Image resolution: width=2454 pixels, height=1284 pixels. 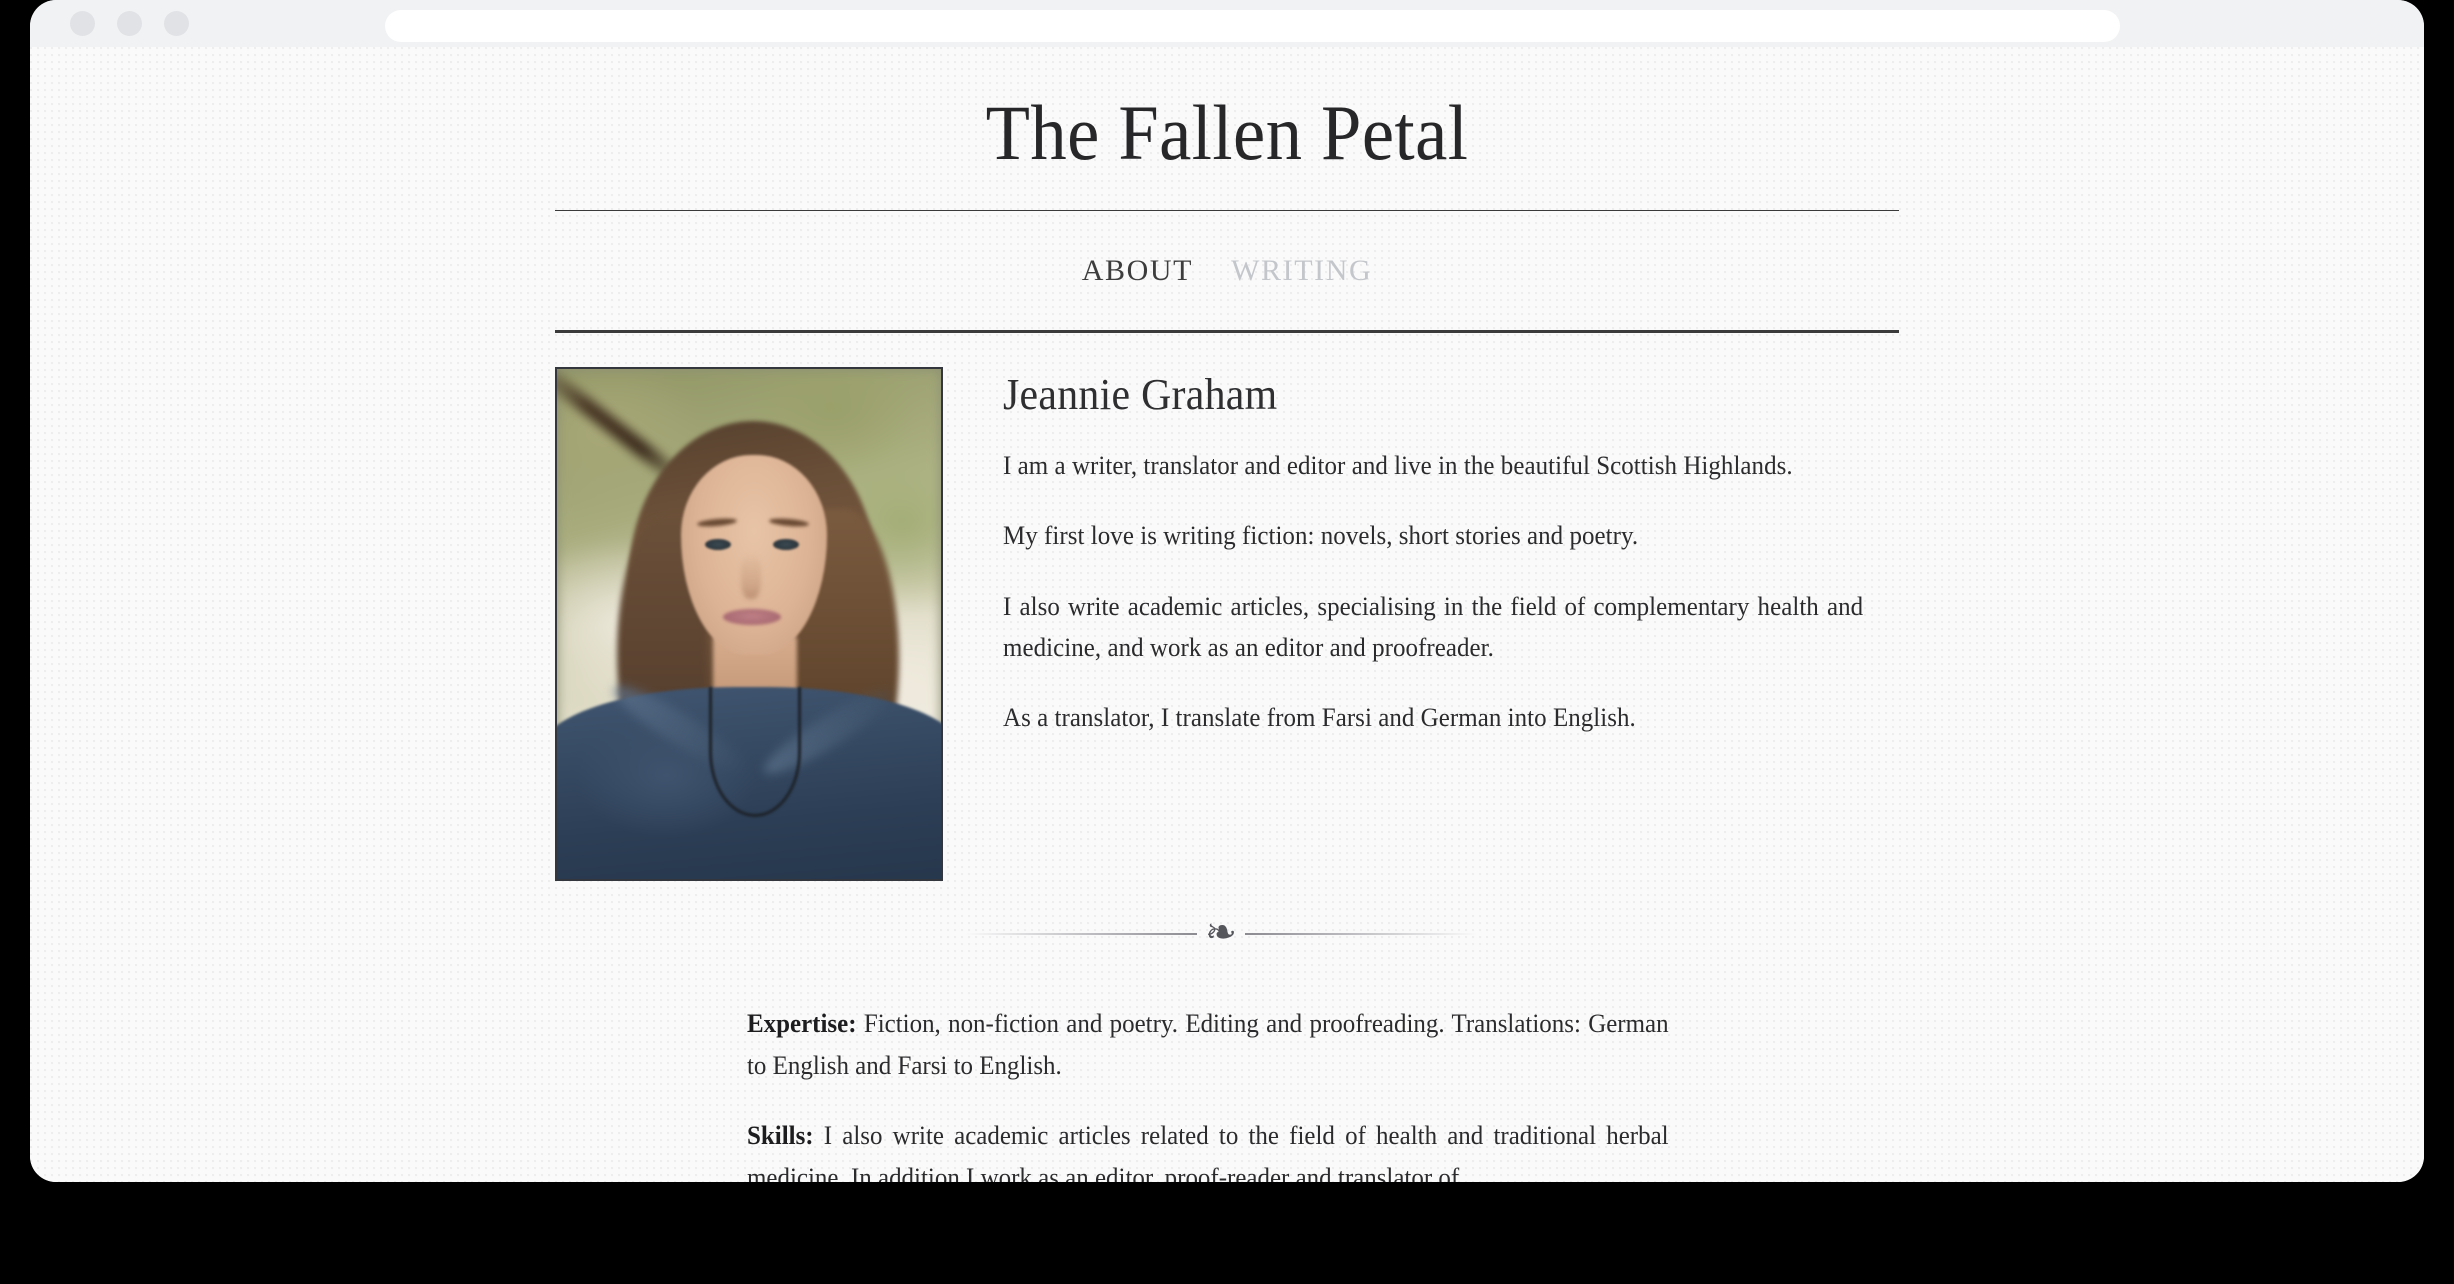 I want to click on browser-titlebar, so click(x=1227, y=23).